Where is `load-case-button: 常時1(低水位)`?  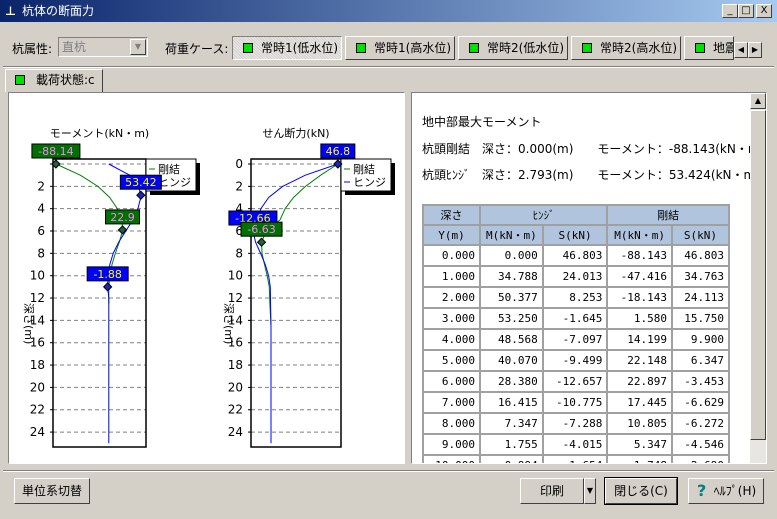 load-case-button: 常時1(低水位) is located at coordinates (287, 48).